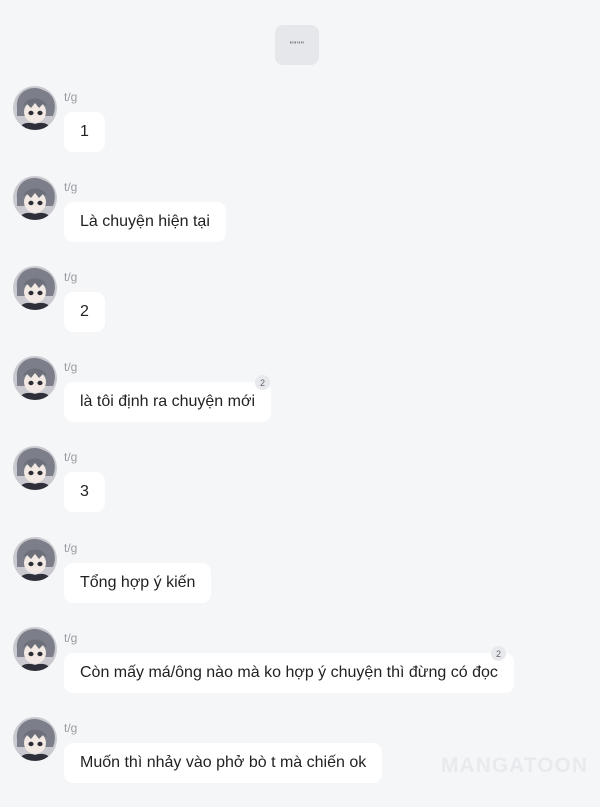  Describe the element at coordinates (300, 491) in the screenshot. I see `chat-message: t/g 3` at that location.